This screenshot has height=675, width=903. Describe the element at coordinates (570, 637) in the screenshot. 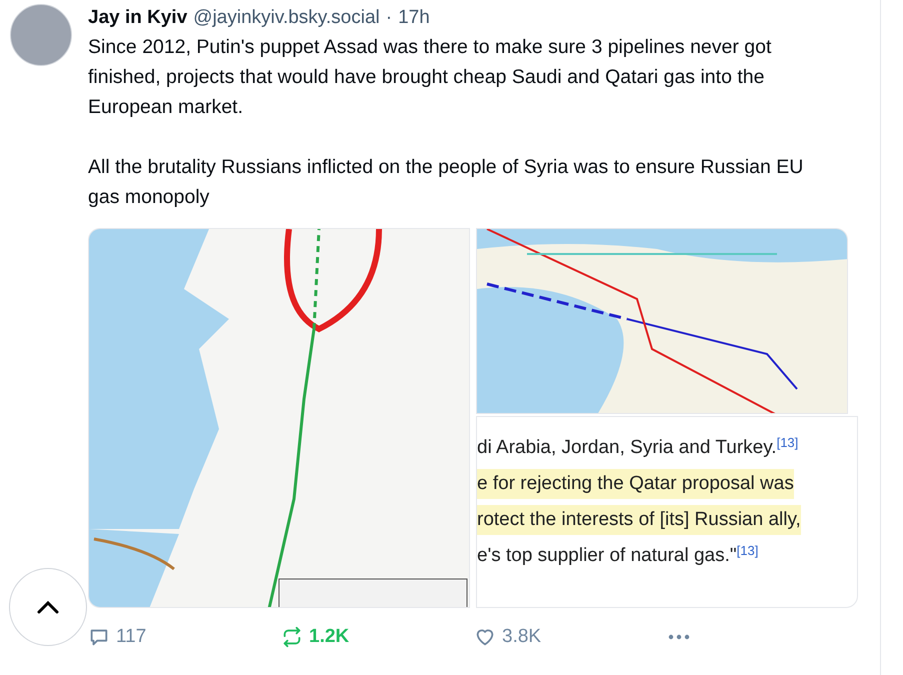

I see `like-button: 3.8K` at that location.